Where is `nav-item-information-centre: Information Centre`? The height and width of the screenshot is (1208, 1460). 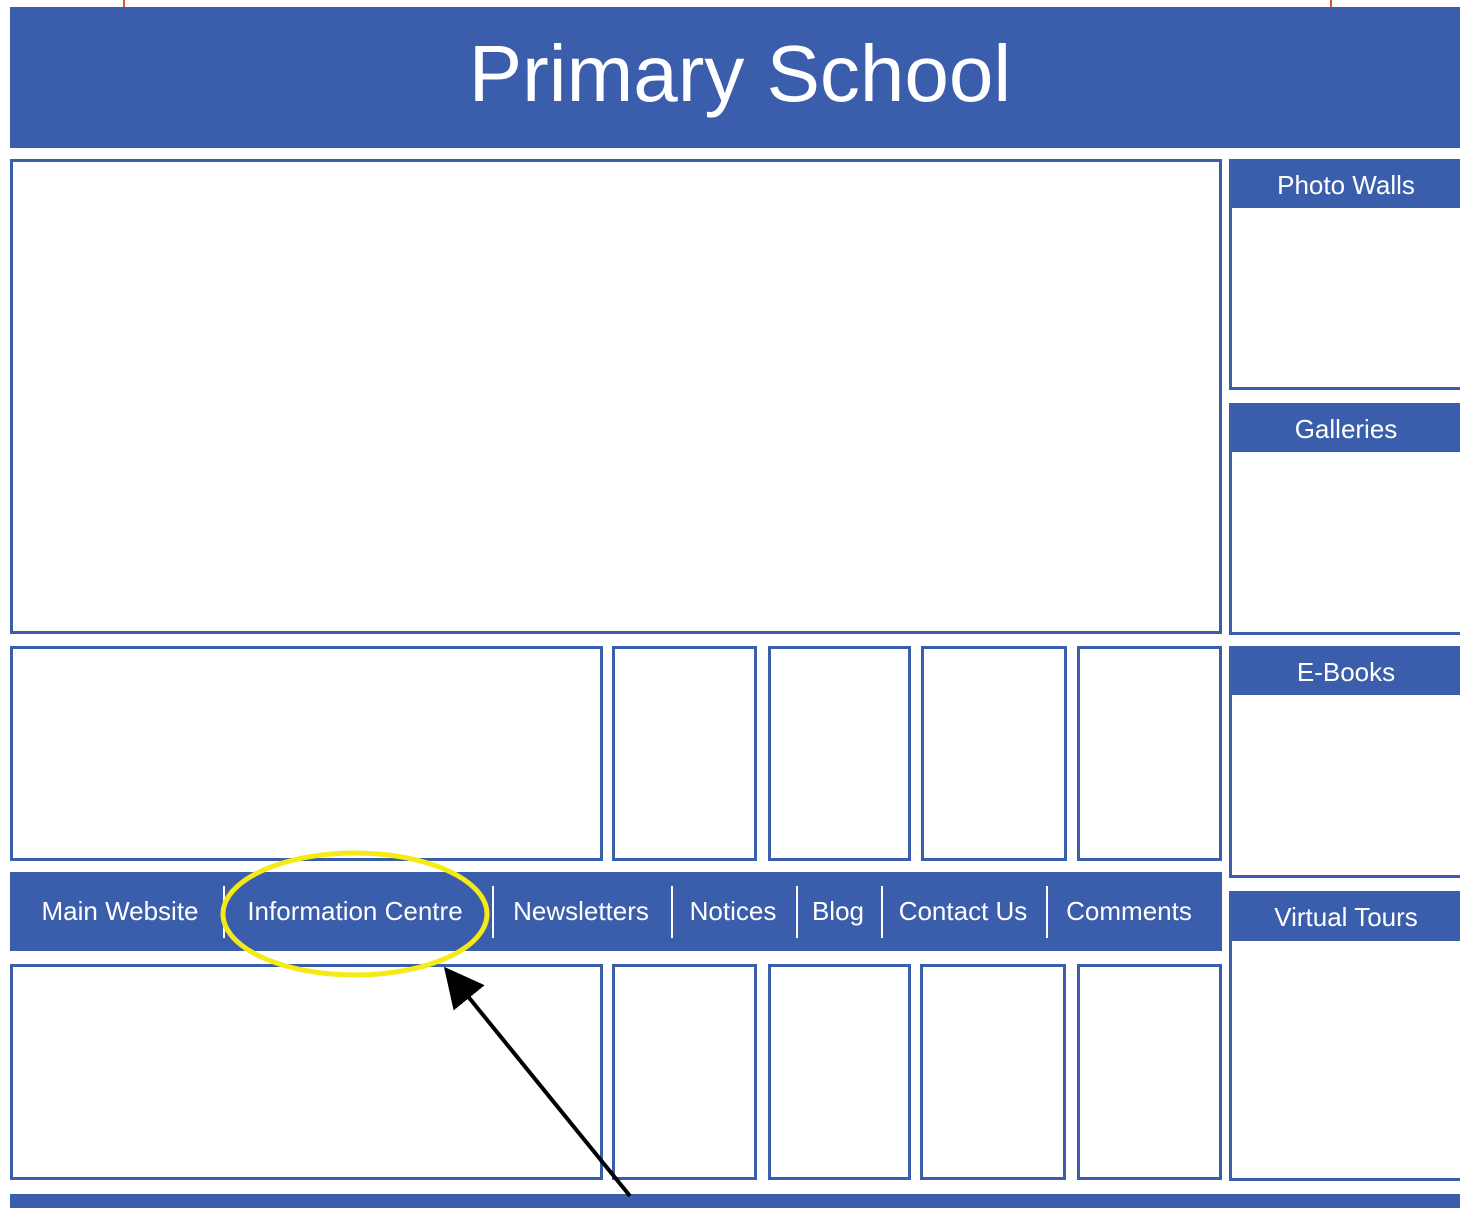
nav-item-information-centre: Information Centre is located at coordinates (355, 911).